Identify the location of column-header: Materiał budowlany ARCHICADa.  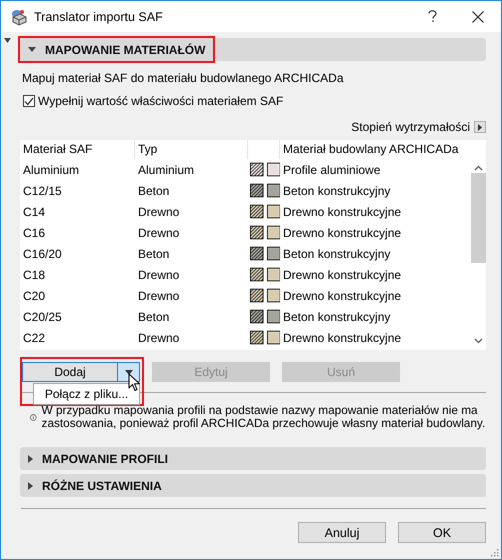
(375, 149).